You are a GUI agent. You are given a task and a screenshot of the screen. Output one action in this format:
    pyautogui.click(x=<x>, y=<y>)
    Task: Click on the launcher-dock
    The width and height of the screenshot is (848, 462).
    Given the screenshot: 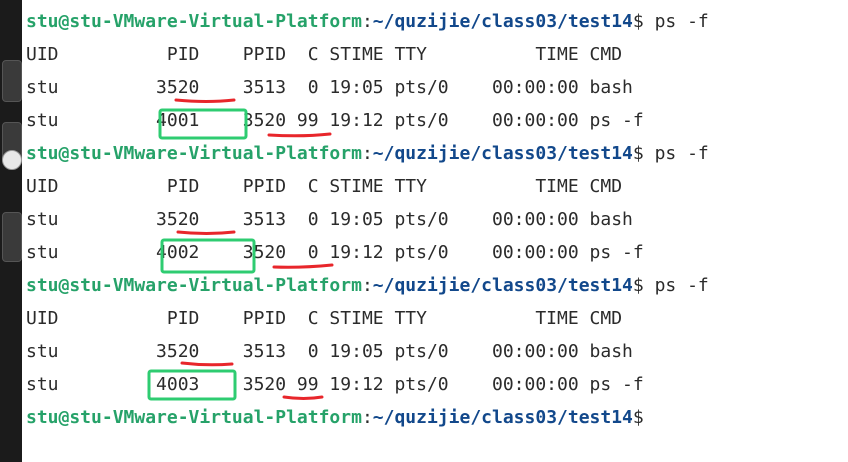 What is the action you would take?
    pyautogui.click(x=11, y=231)
    